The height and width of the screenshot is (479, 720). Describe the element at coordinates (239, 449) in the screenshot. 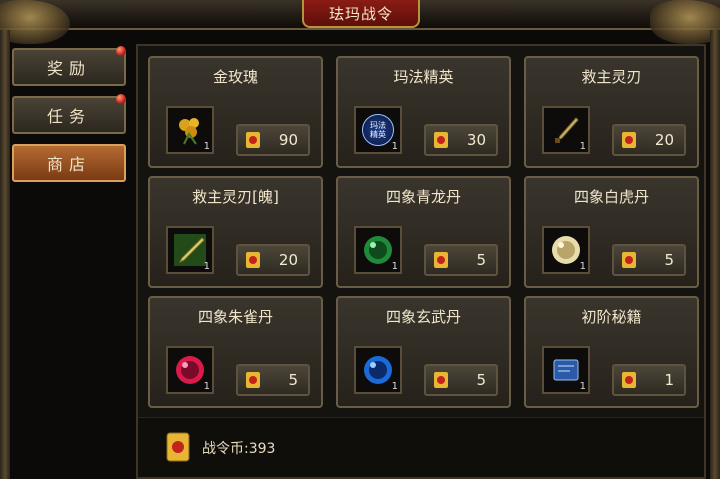

I see `currency-balance: 战令币:393` at that location.